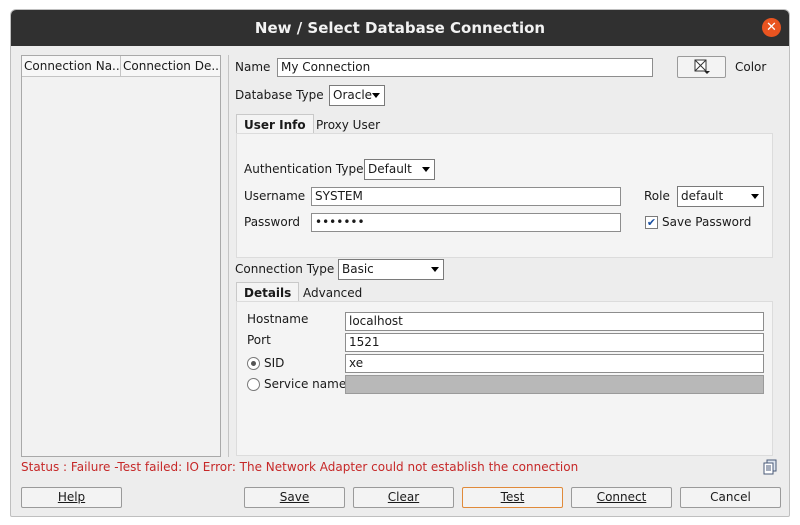 The width and height of the screenshot is (800, 525). Describe the element at coordinates (466, 222) in the screenshot. I see `password-input: •••••••` at that location.